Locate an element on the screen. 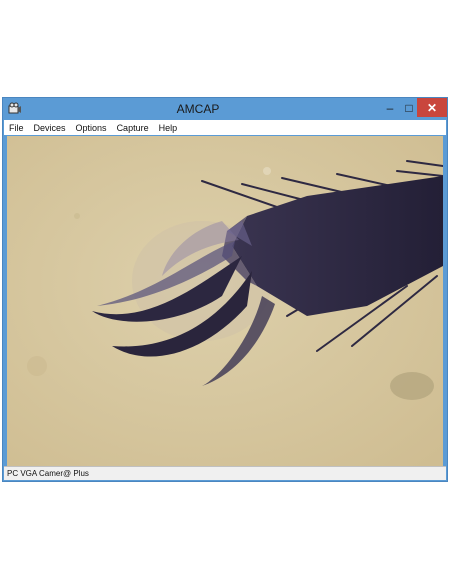 The image size is (452, 584). menu-devices: Devices is located at coordinates (50, 128).